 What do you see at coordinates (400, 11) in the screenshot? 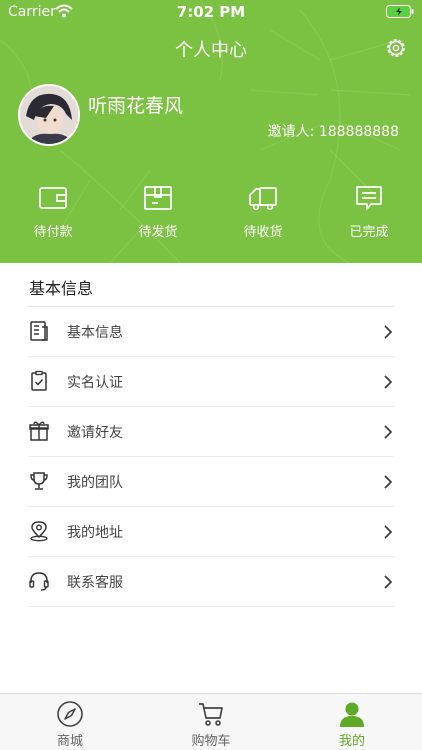
I see `battery-icon` at bounding box center [400, 11].